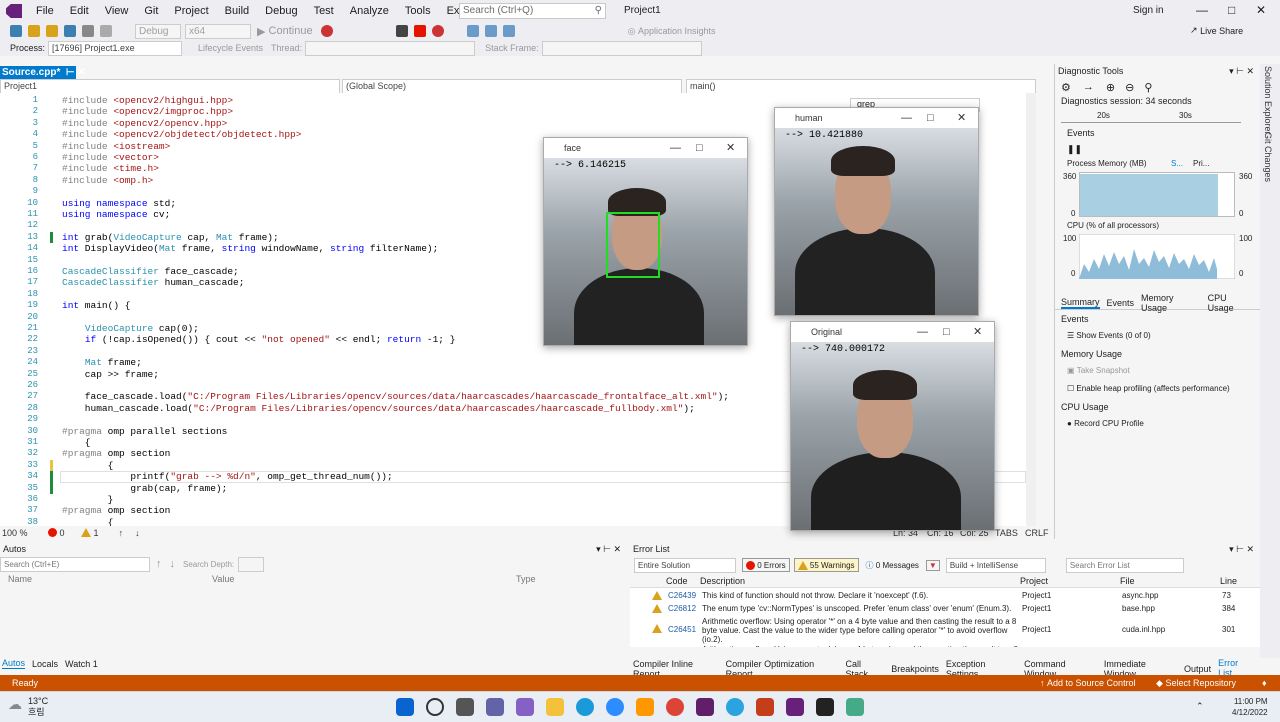 The height and width of the screenshot is (722, 1280). Describe the element at coordinates (1148, 10) in the screenshot. I see `sign-in-link: Sign in` at that location.